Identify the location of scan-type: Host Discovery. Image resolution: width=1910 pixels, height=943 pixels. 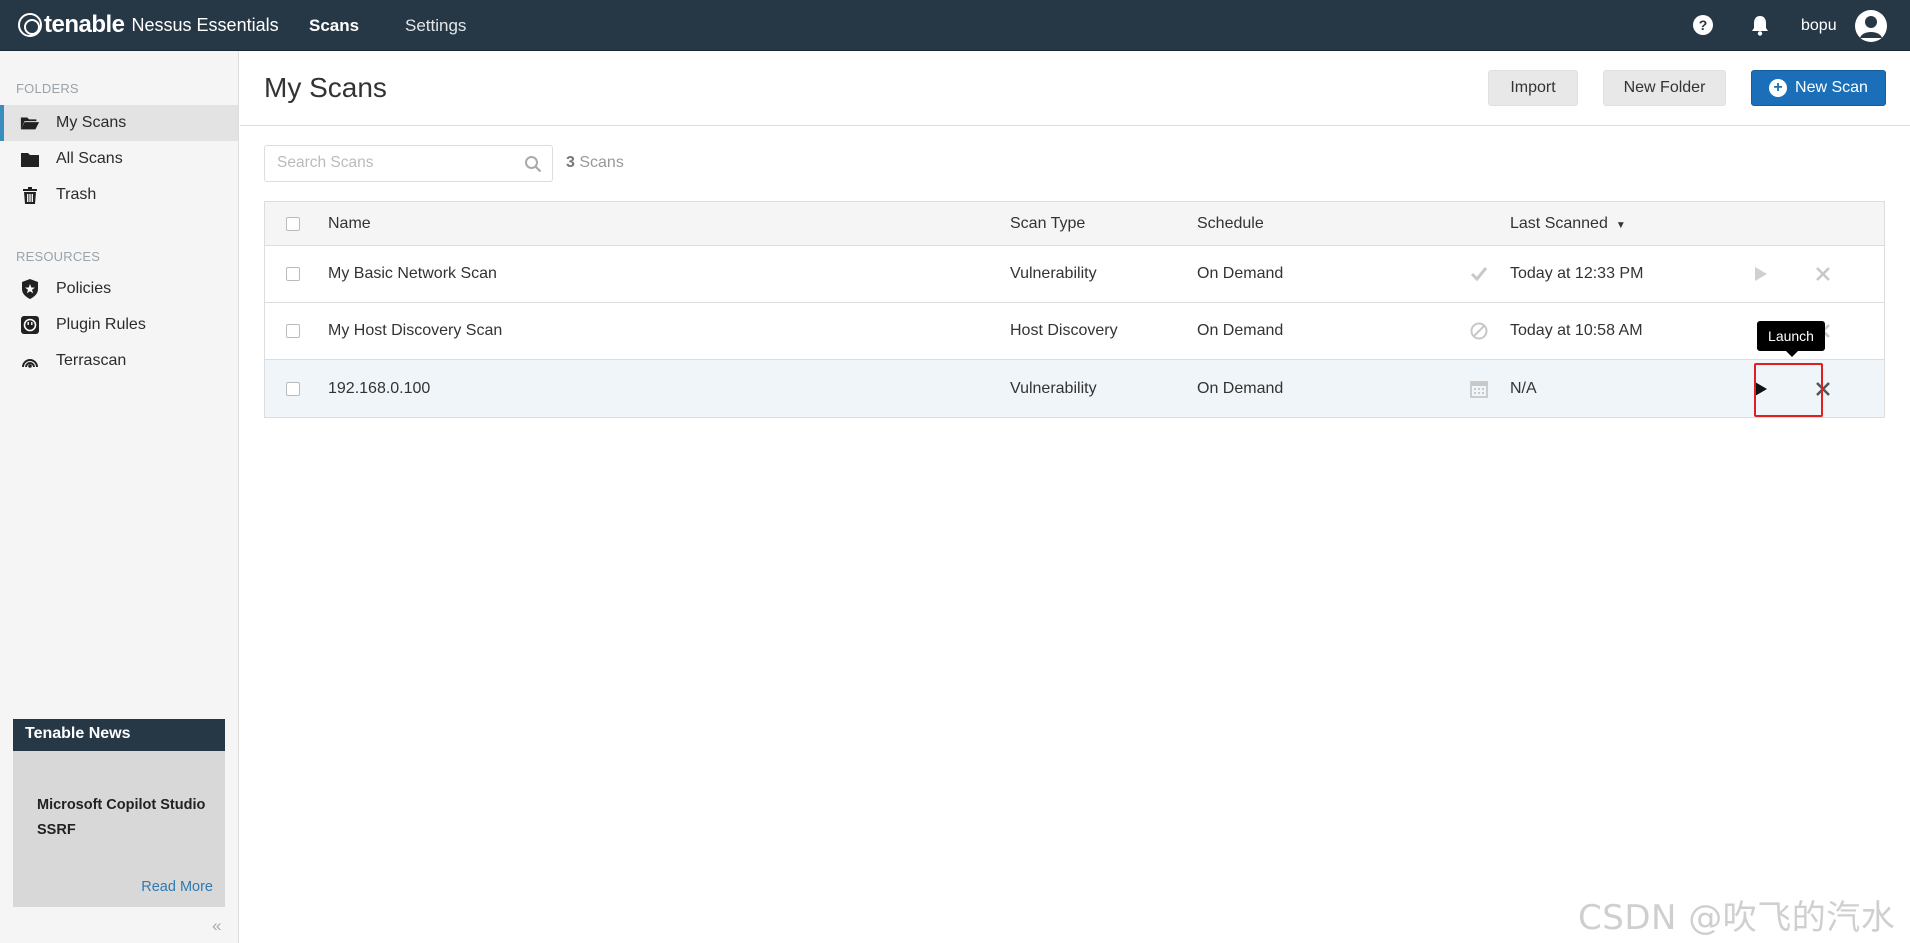
(1064, 330).